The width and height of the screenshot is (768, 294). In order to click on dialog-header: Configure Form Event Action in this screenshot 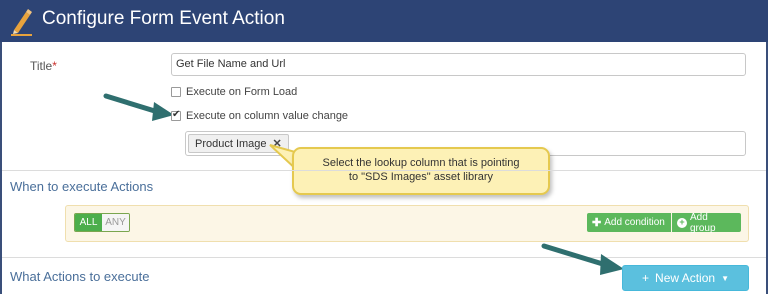, I will do `click(384, 21)`.